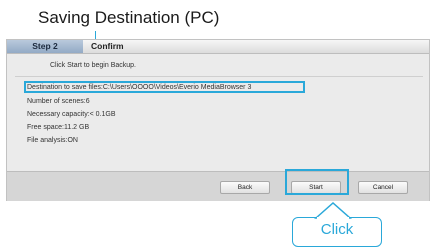 The height and width of the screenshot is (247, 434). Describe the element at coordinates (58, 101) in the screenshot. I see `scene-count-text: Number of scenes:6` at that location.